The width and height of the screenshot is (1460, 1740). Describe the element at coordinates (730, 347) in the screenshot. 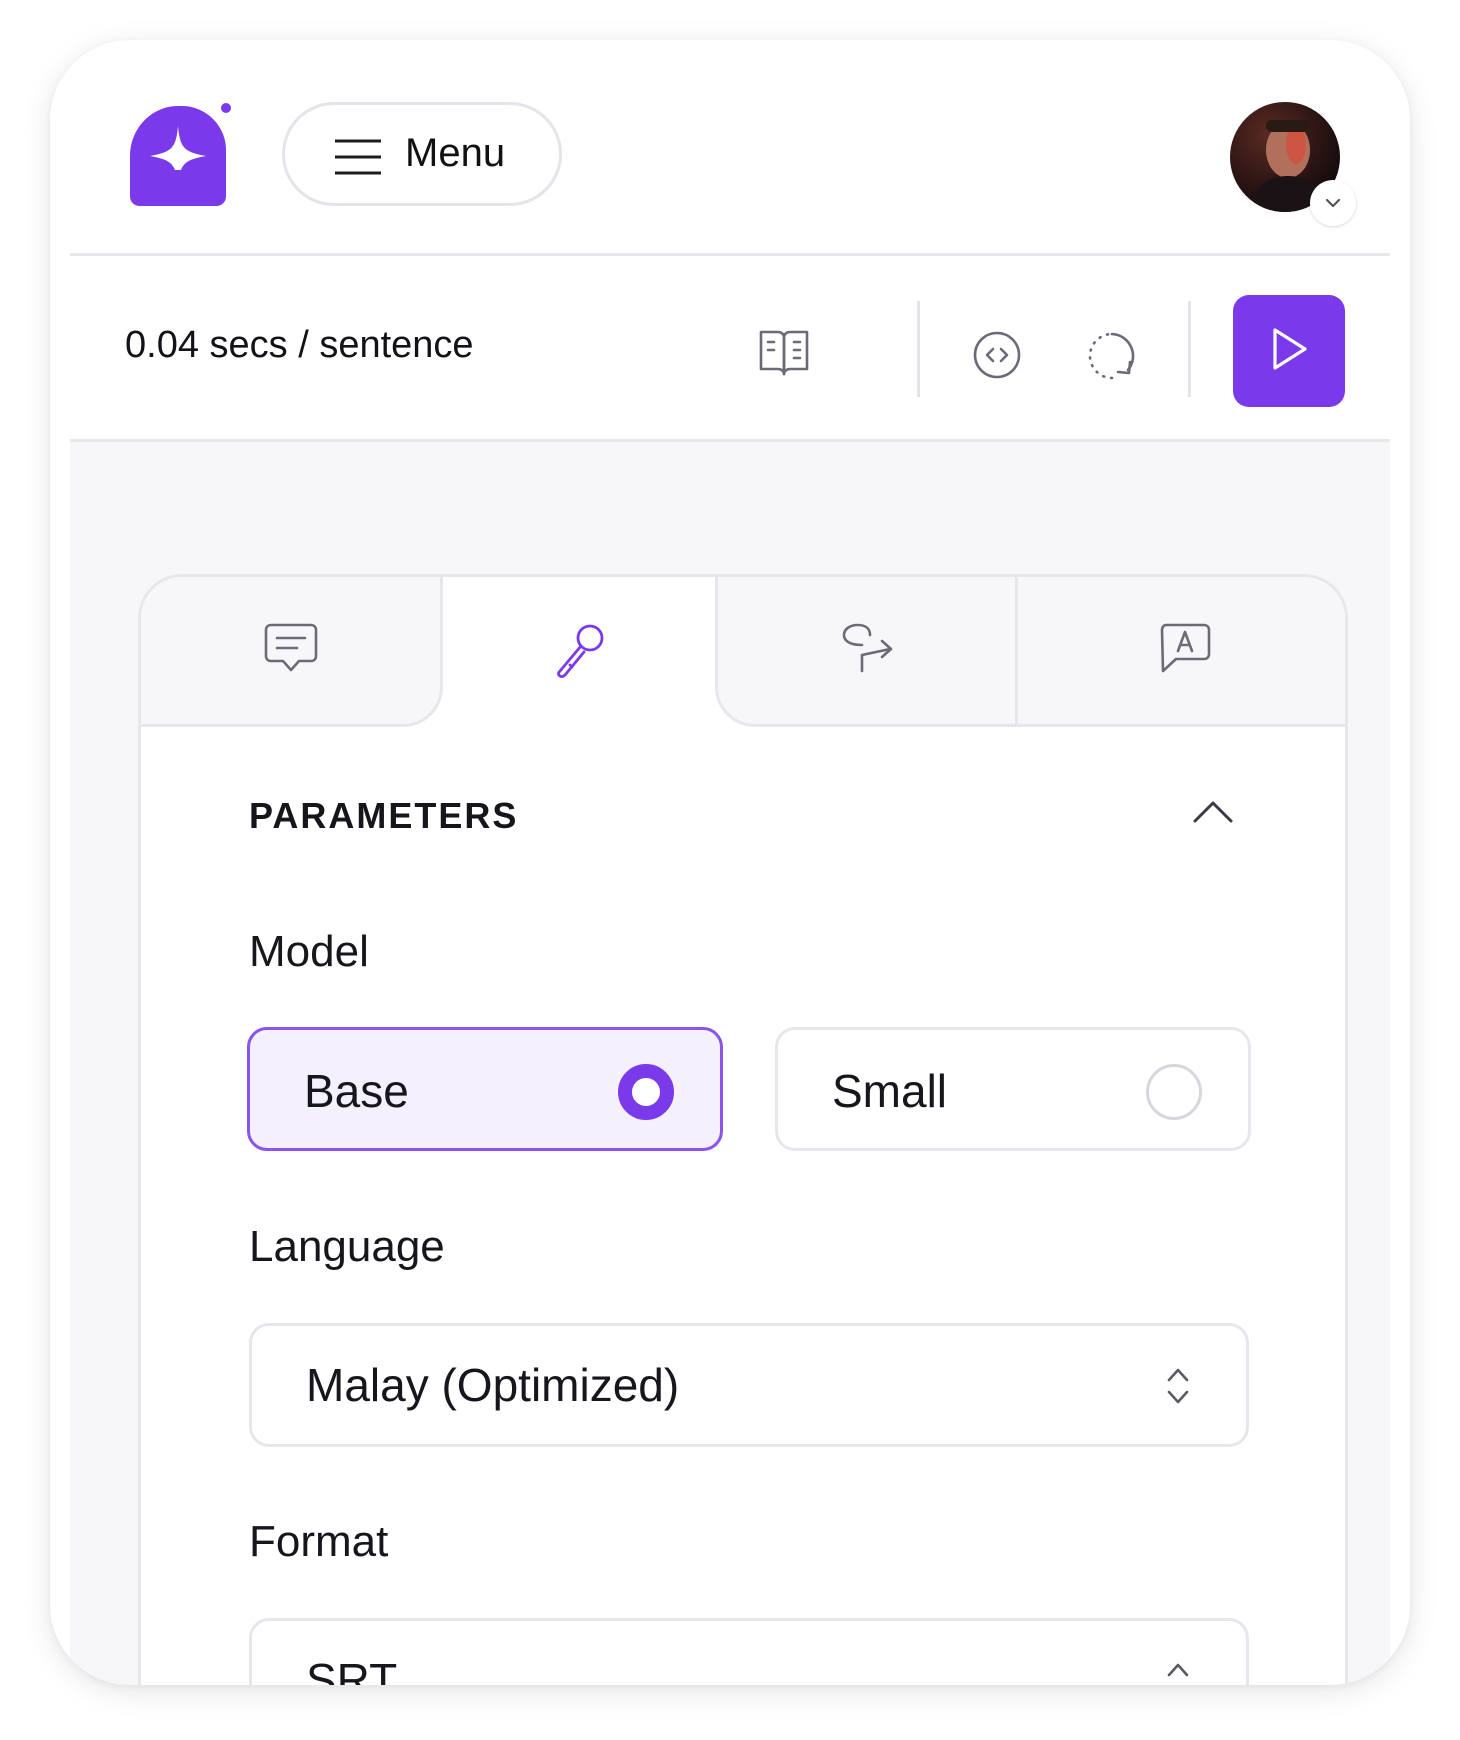

I see `toolbar: 0.04 secs / sentence` at that location.